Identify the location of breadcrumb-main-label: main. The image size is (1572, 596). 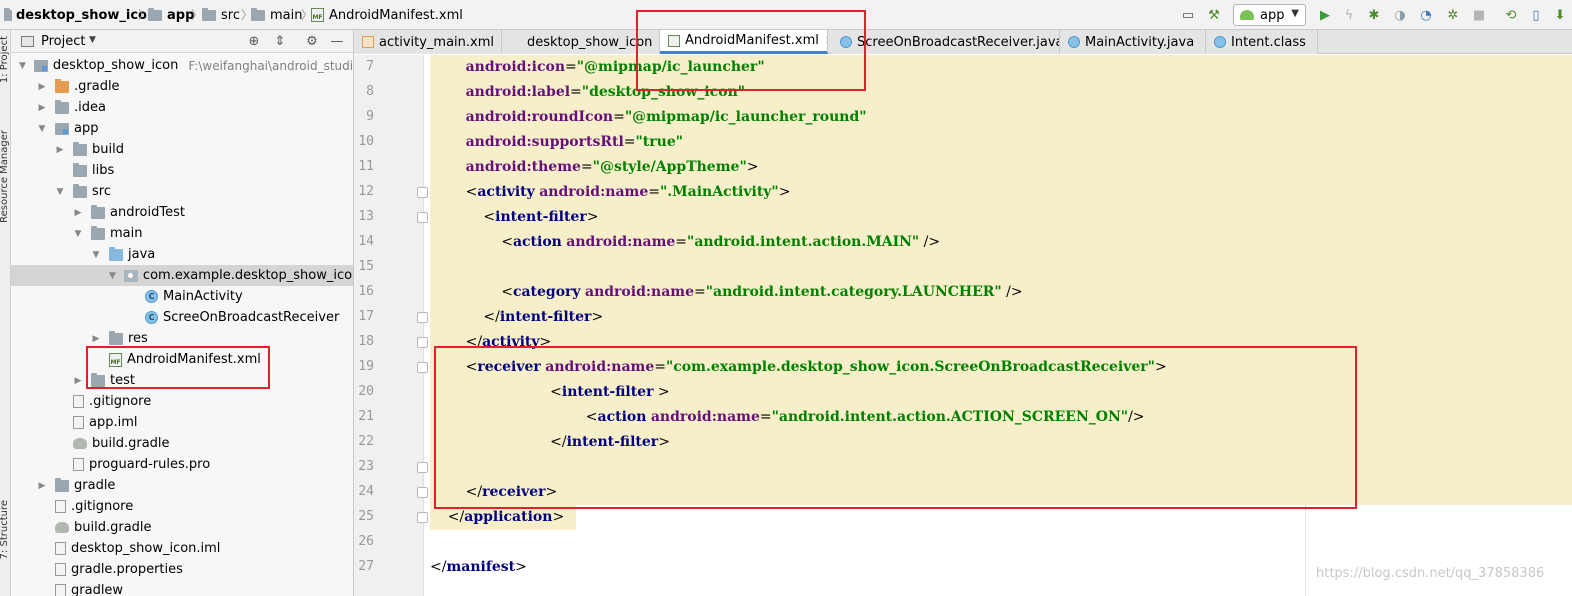
(286, 15).